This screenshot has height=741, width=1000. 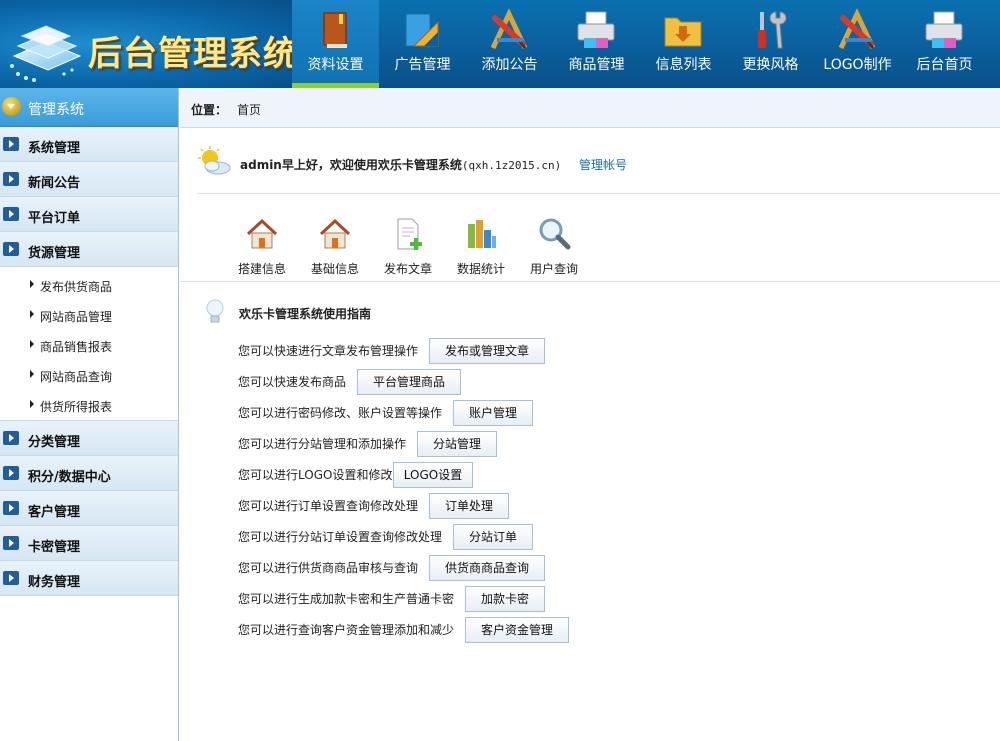 What do you see at coordinates (11, 106) in the screenshot?
I see `collapse-toggle-icon` at bounding box center [11, 106].